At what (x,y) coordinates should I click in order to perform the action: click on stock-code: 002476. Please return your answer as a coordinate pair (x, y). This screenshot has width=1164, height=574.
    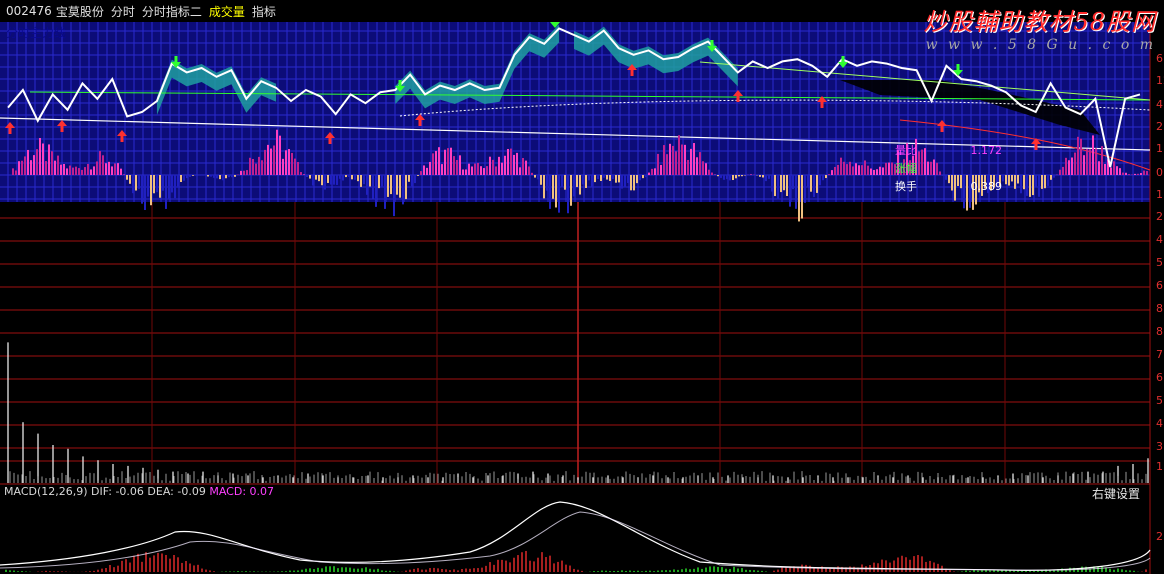
    Looking at the image, I should click on (29, 11).